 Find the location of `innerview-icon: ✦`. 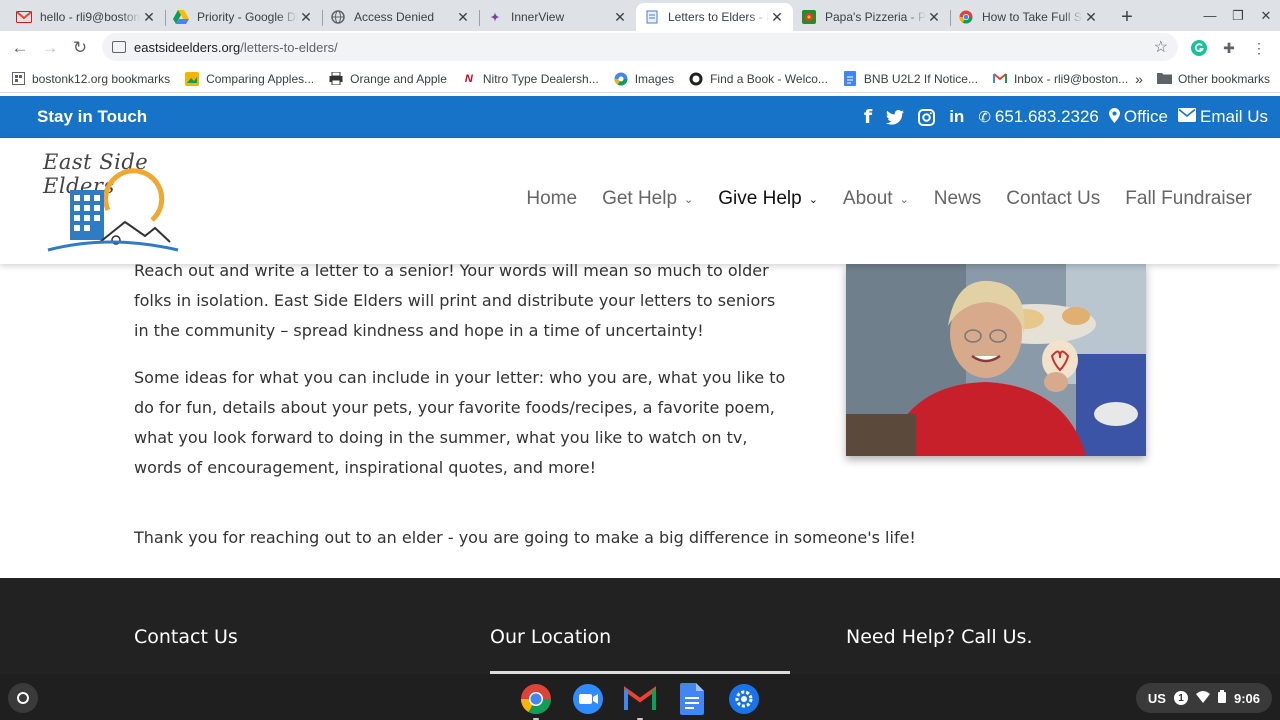

innerview-icon: ✦ is located at coordinates (495, 17).